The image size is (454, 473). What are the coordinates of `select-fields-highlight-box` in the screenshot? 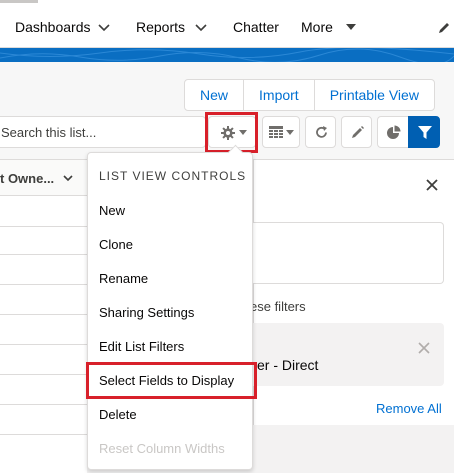 It's located at (171, 380).